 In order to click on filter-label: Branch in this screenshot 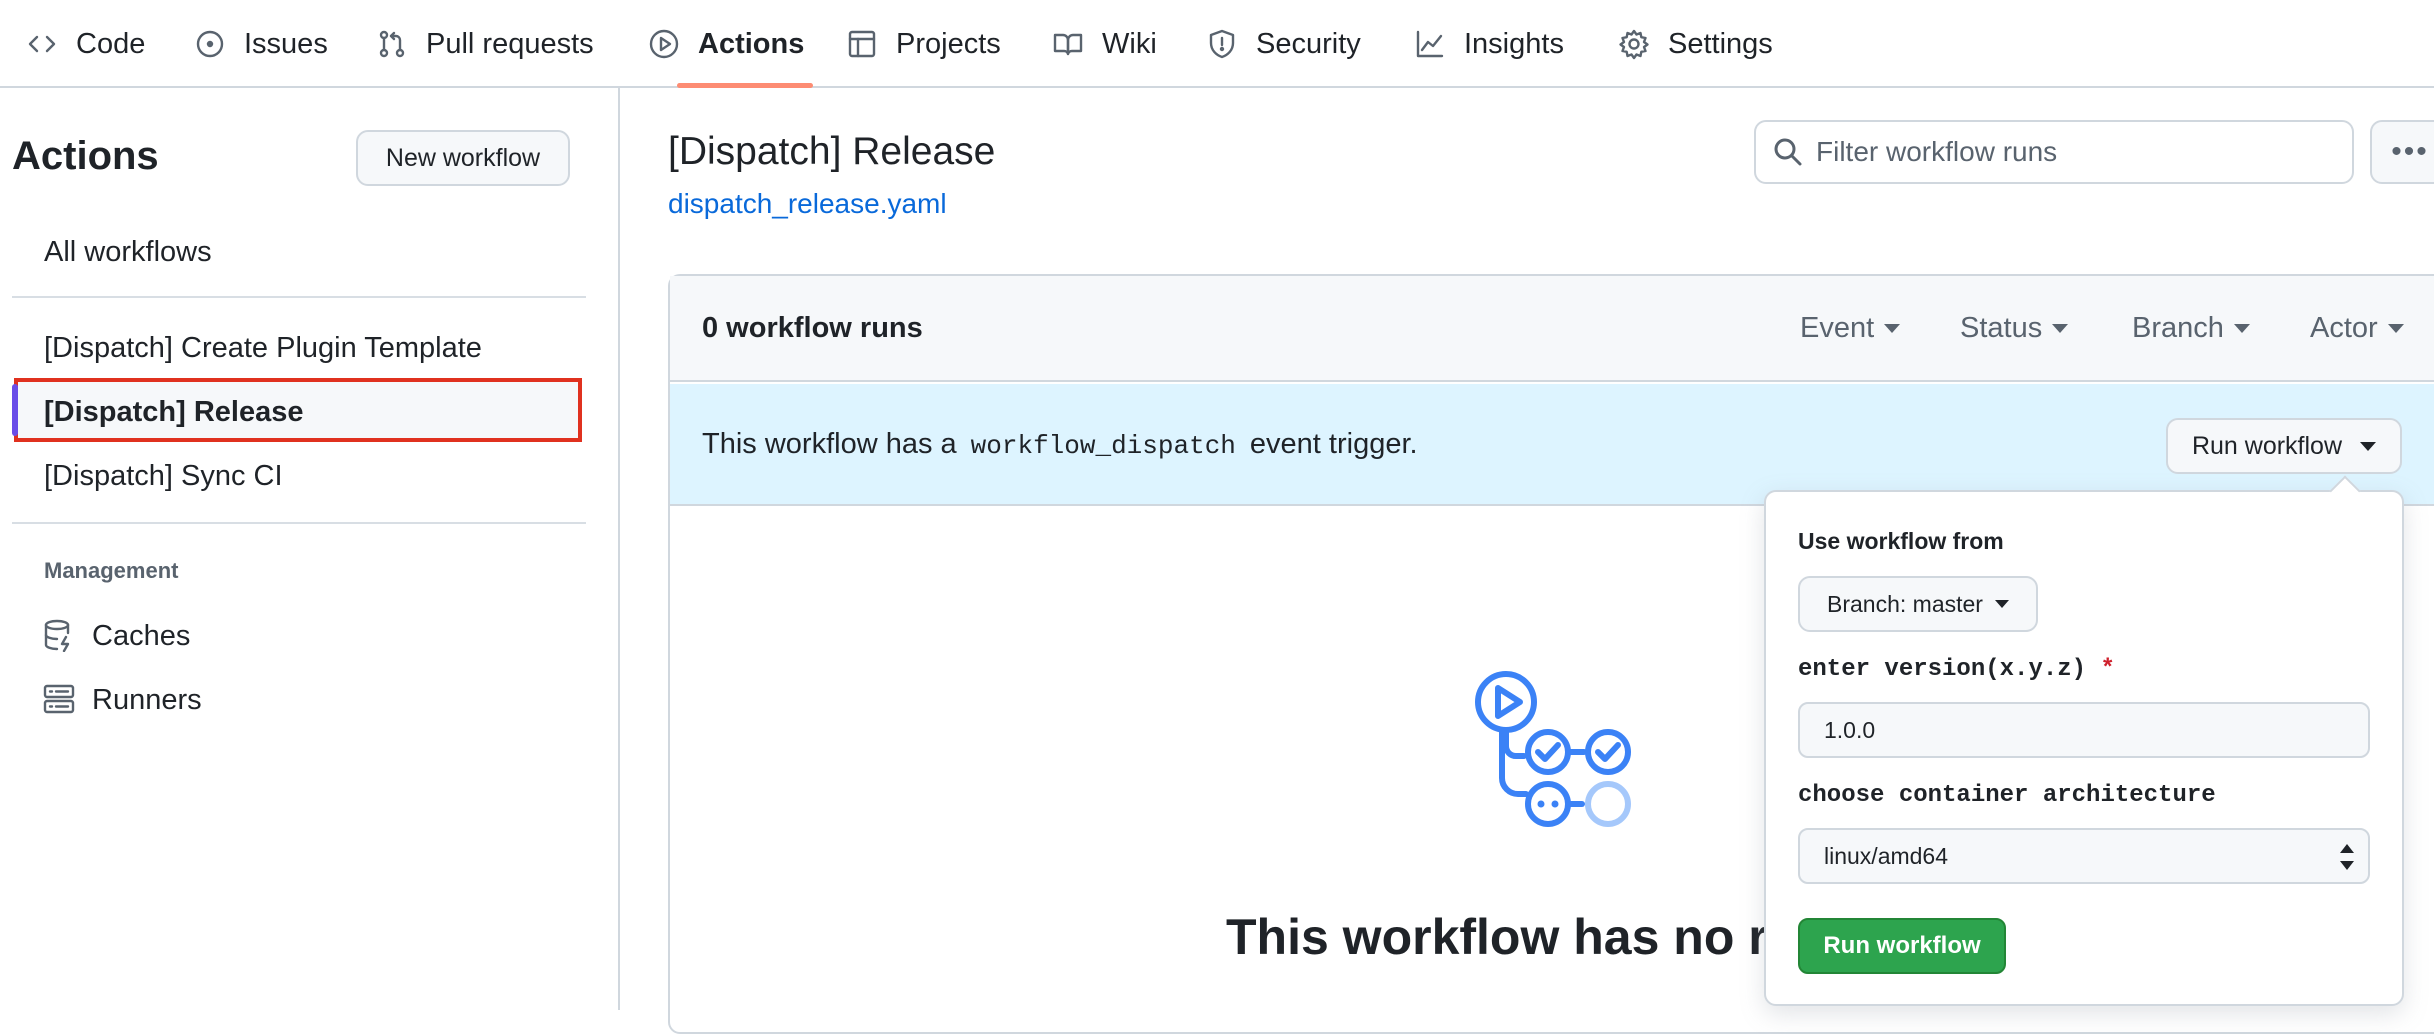, I will do `click(2178, 328)`.